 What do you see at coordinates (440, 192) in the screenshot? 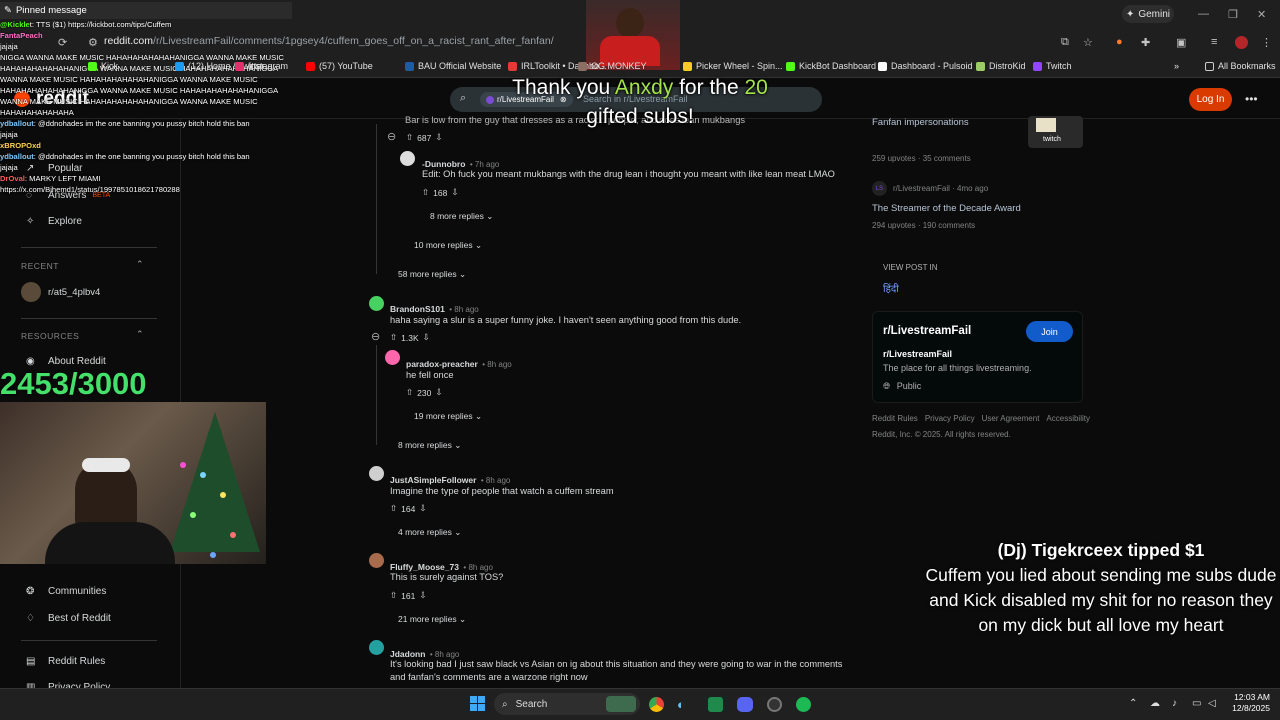
I see `vote-control: ⇧ 168 ⇩` at bounding box center [440, 192].